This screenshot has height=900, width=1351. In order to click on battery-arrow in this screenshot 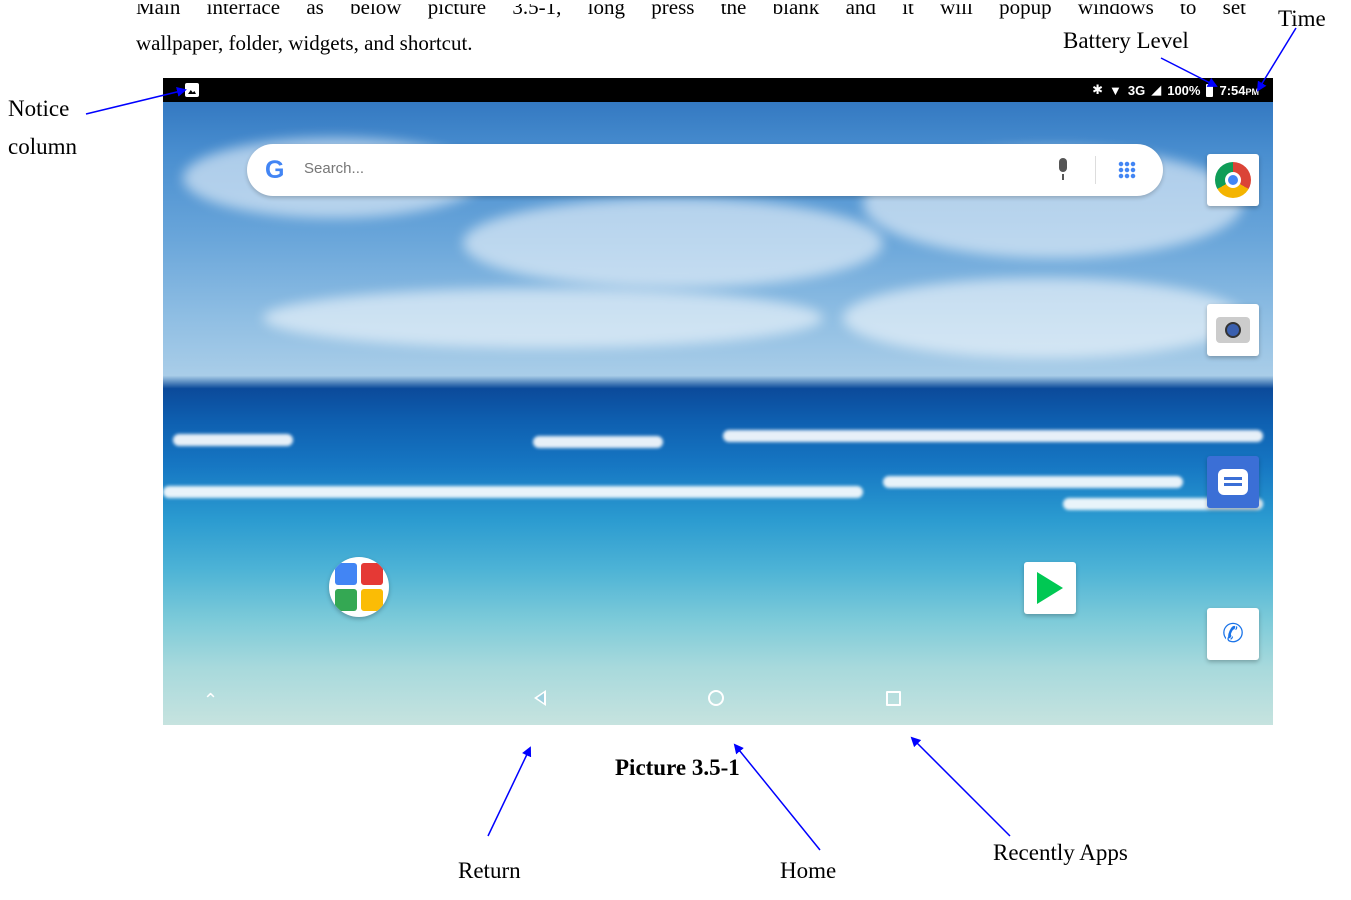, I will do `click(1189, 72)`.